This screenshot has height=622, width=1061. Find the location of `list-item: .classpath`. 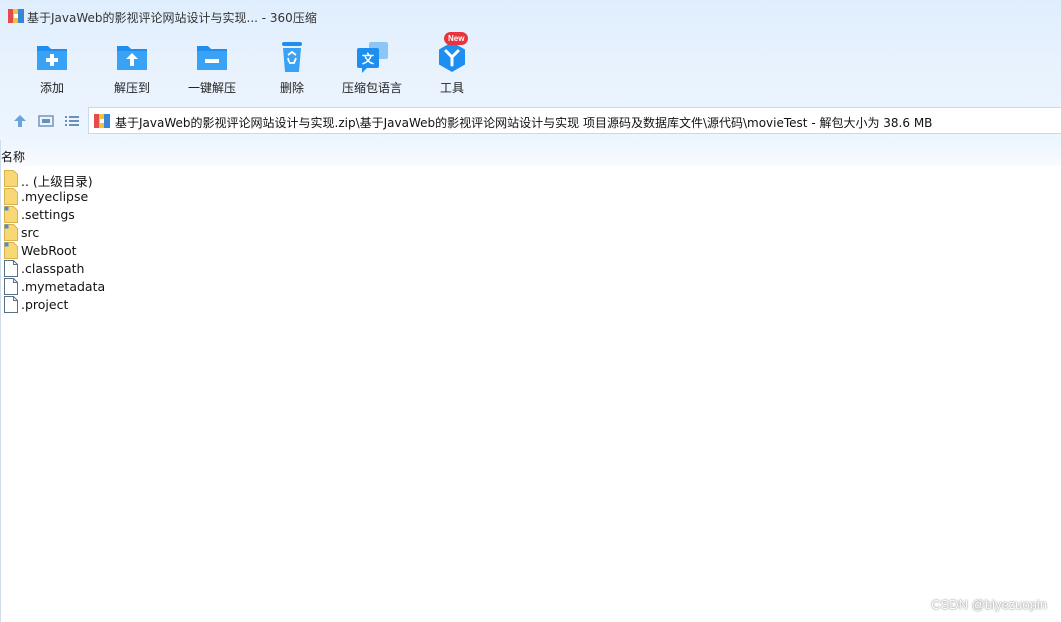

list-item: .classpath is located at coordinates (530, 268).